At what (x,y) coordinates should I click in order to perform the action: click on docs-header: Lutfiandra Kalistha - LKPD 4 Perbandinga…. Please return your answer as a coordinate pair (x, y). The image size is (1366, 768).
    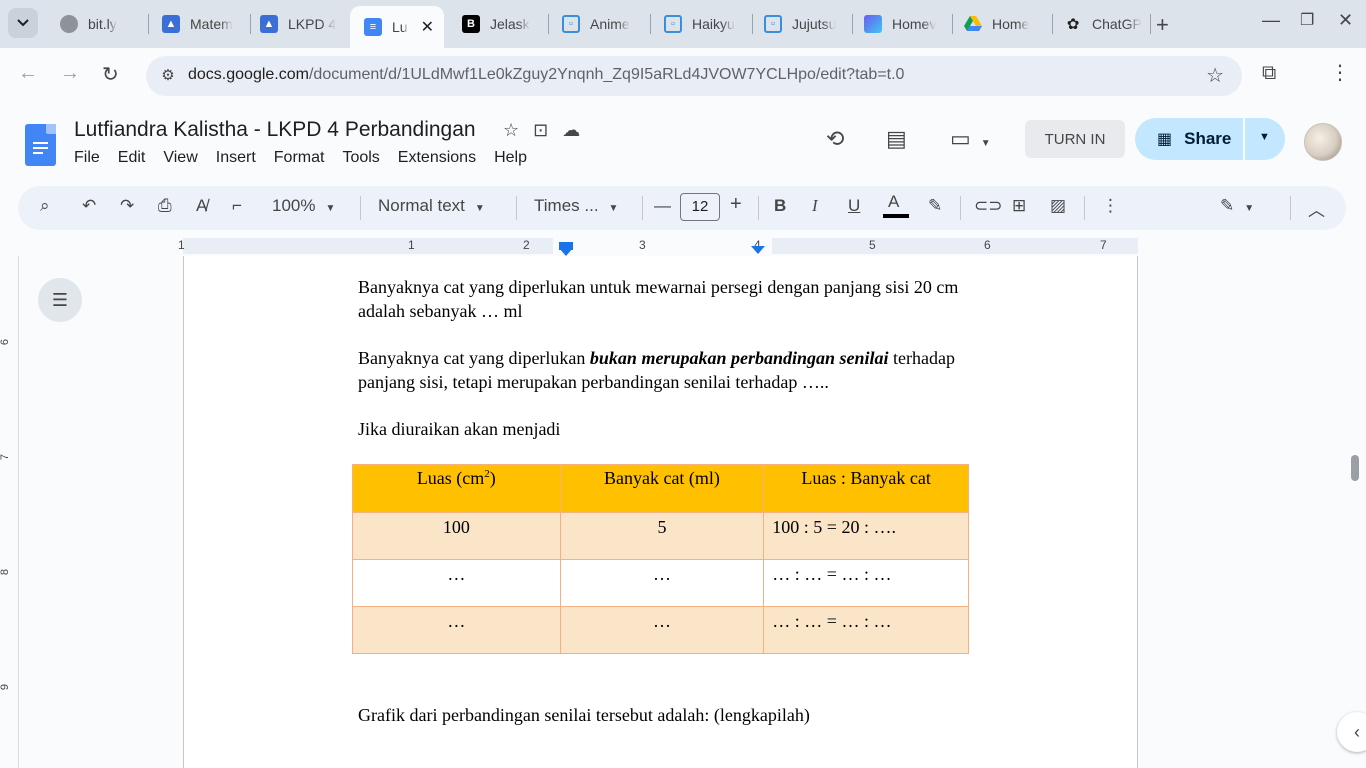
    Looking at the image, I should click on (683, 144).